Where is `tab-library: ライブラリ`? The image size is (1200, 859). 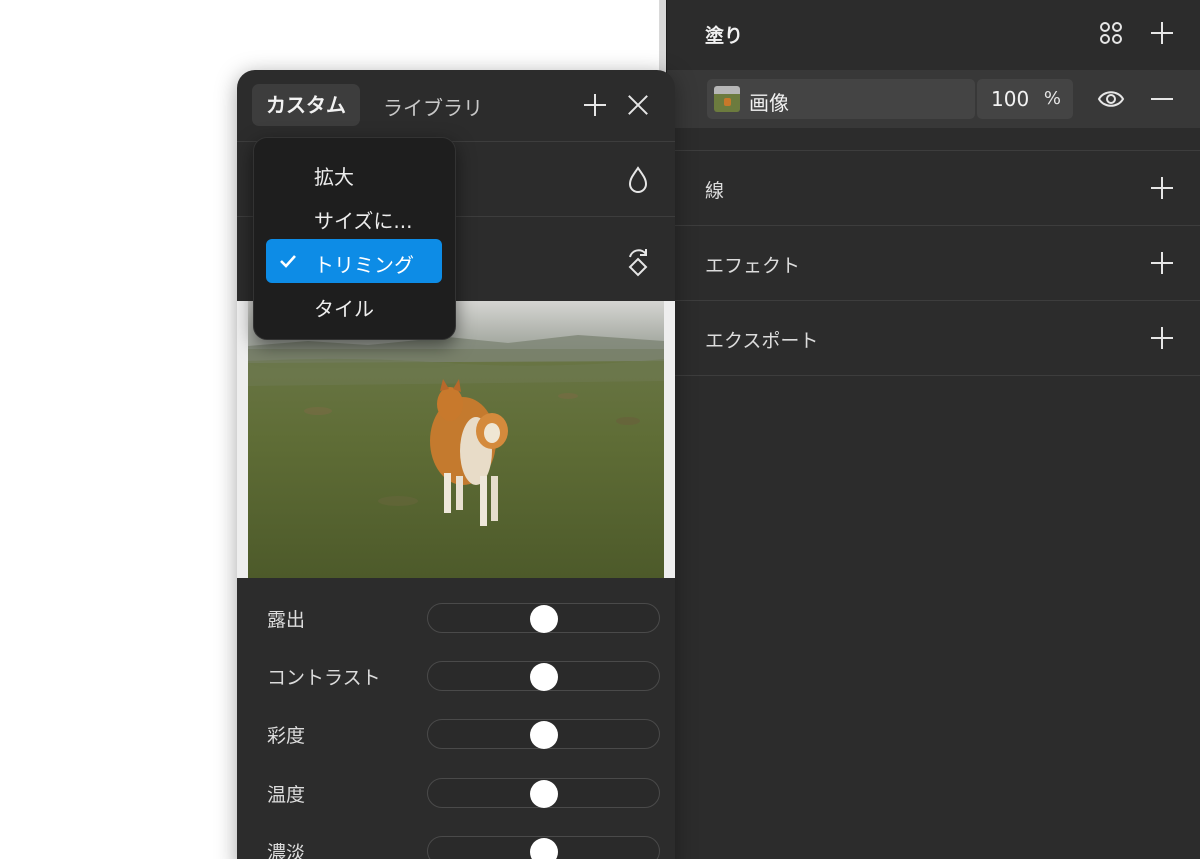
tab-library: ライブラリ is located at coordinates (433, 106).